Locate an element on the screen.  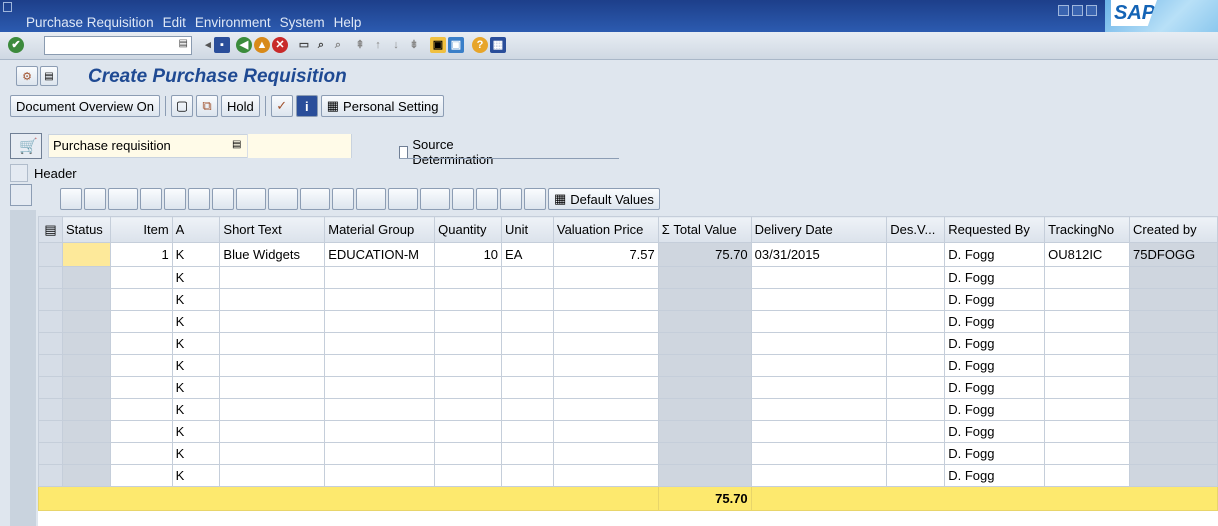
item-overview-toggle-icon is located at coordinates (21, 195).